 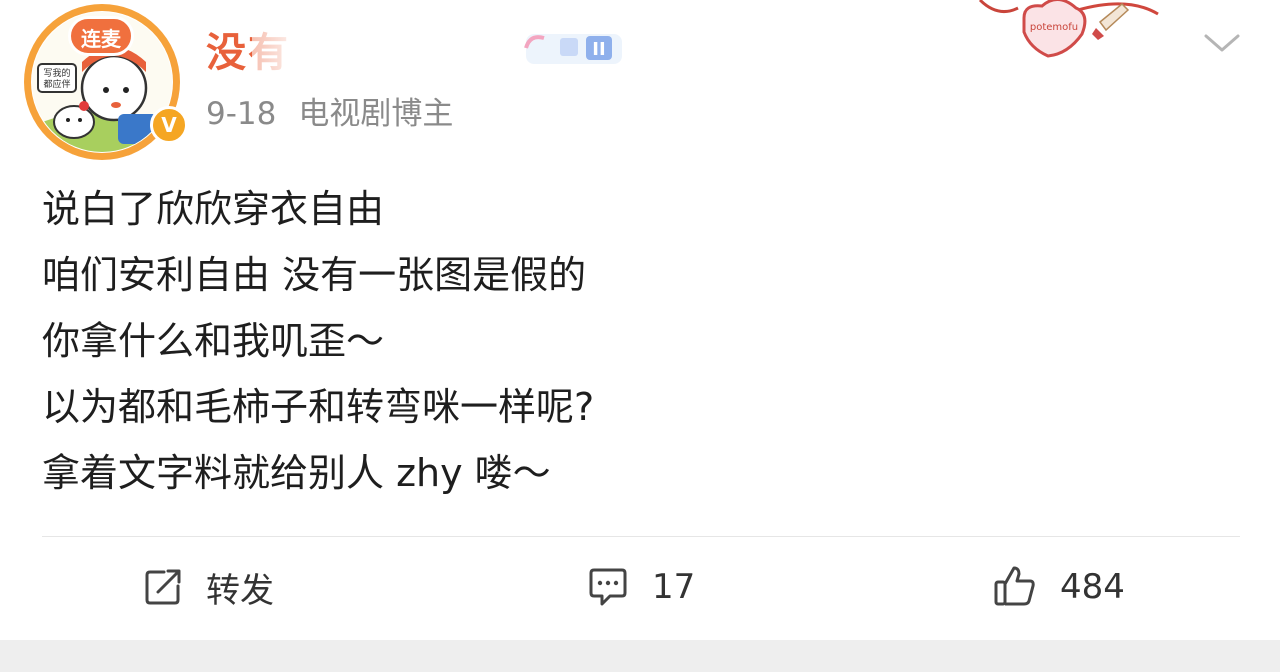 I want to click on content-line: 你拿什么和我叽歪～, so click(x=213, y=341).